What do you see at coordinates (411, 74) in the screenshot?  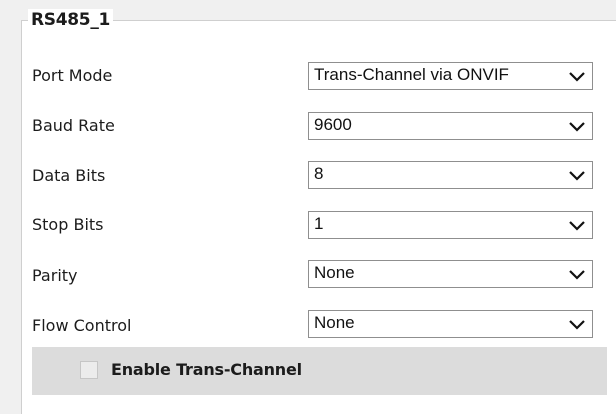 I see `port-mode-value: Trans-Channel via ONVIF` at bounding box center [411, 74].